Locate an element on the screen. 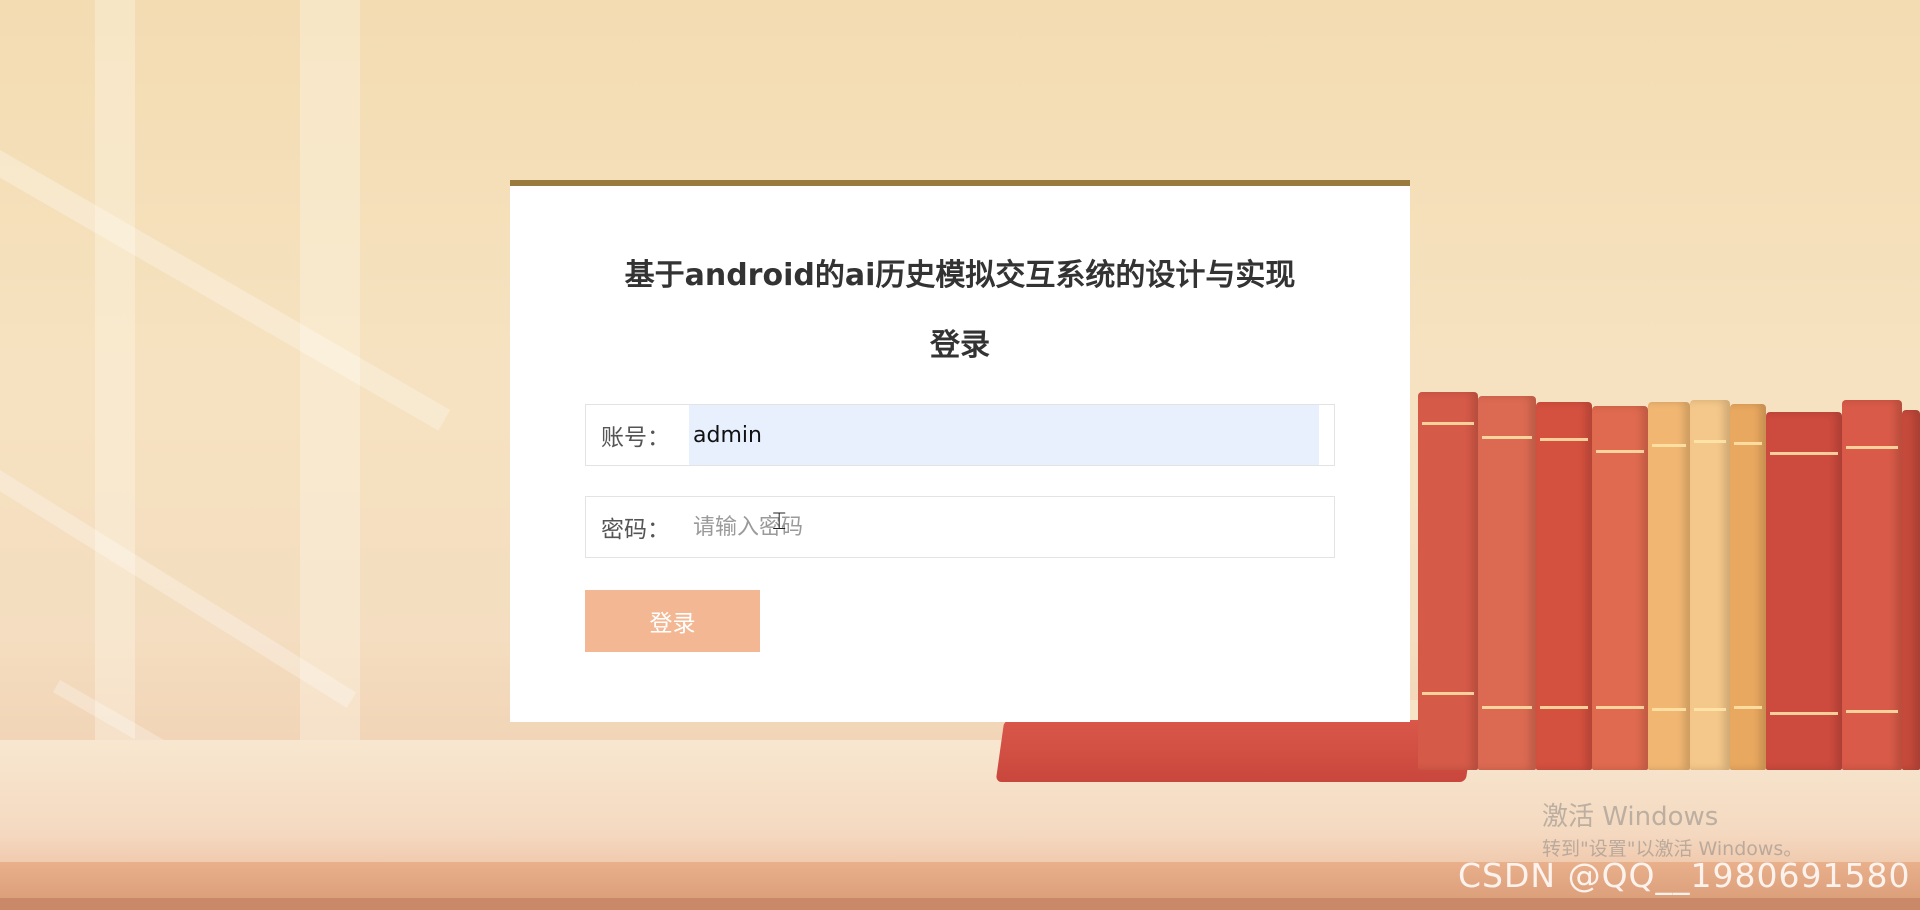  login-heading: 登录 is located at coordinates (960, 345).